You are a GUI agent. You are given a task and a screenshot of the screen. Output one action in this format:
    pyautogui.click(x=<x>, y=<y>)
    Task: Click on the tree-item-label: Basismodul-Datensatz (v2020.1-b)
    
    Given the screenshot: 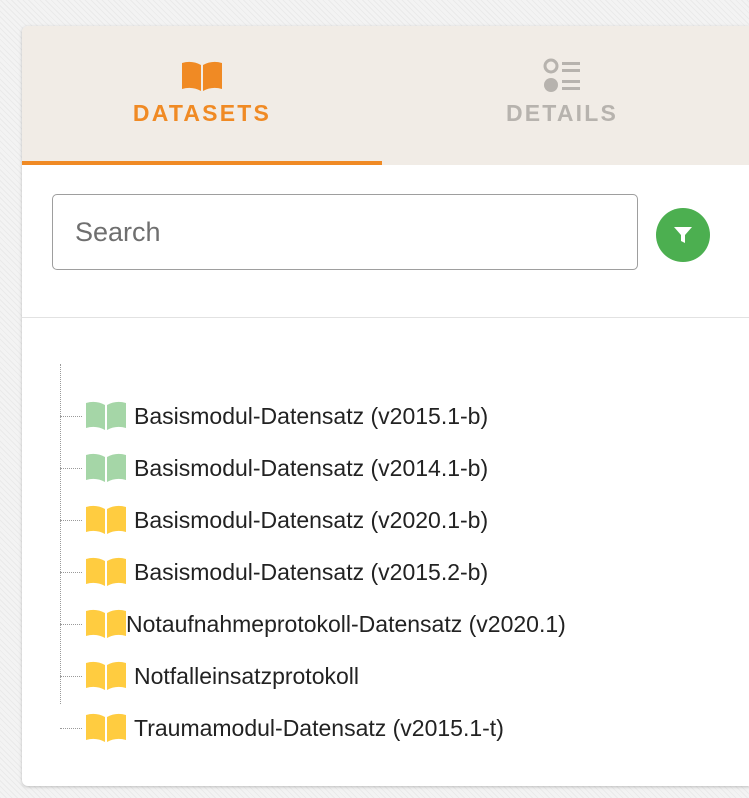 What is the action you would take?
    pyautogui.click(x=311, y=519)
    